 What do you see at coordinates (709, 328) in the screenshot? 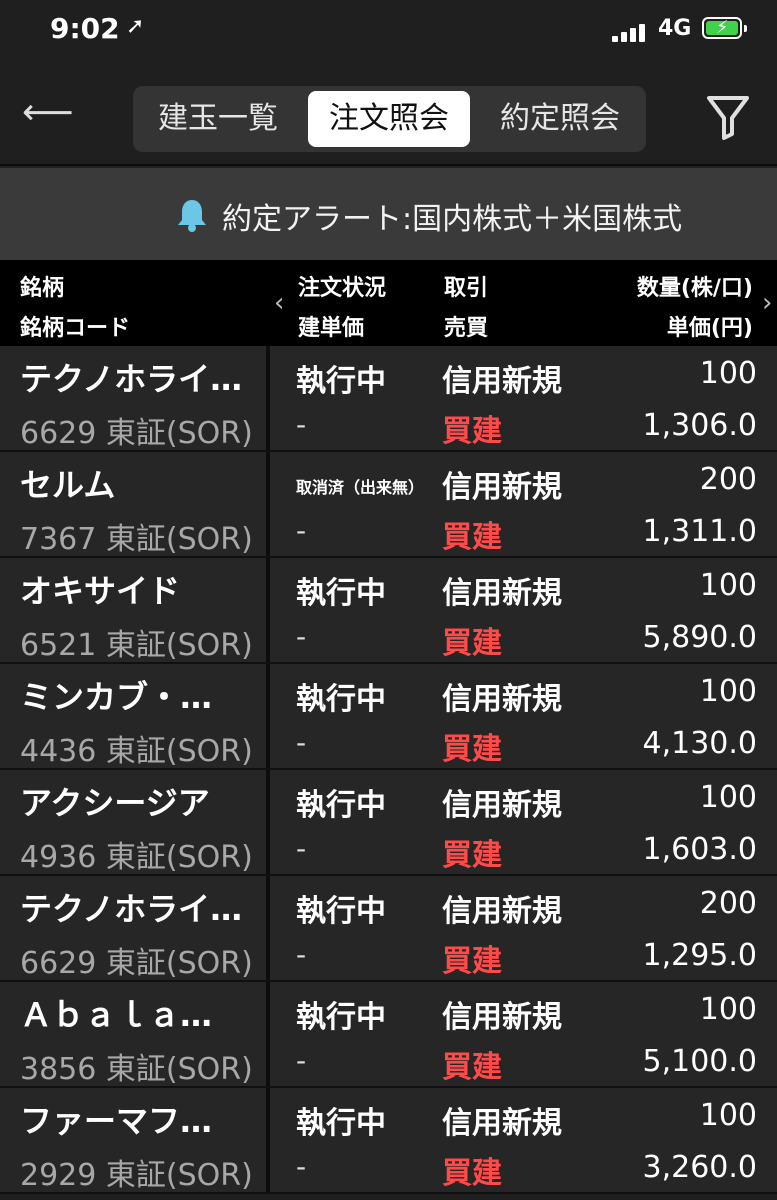
I see `header-unit-price: 単価(円)` at bounding box center [709, 328].